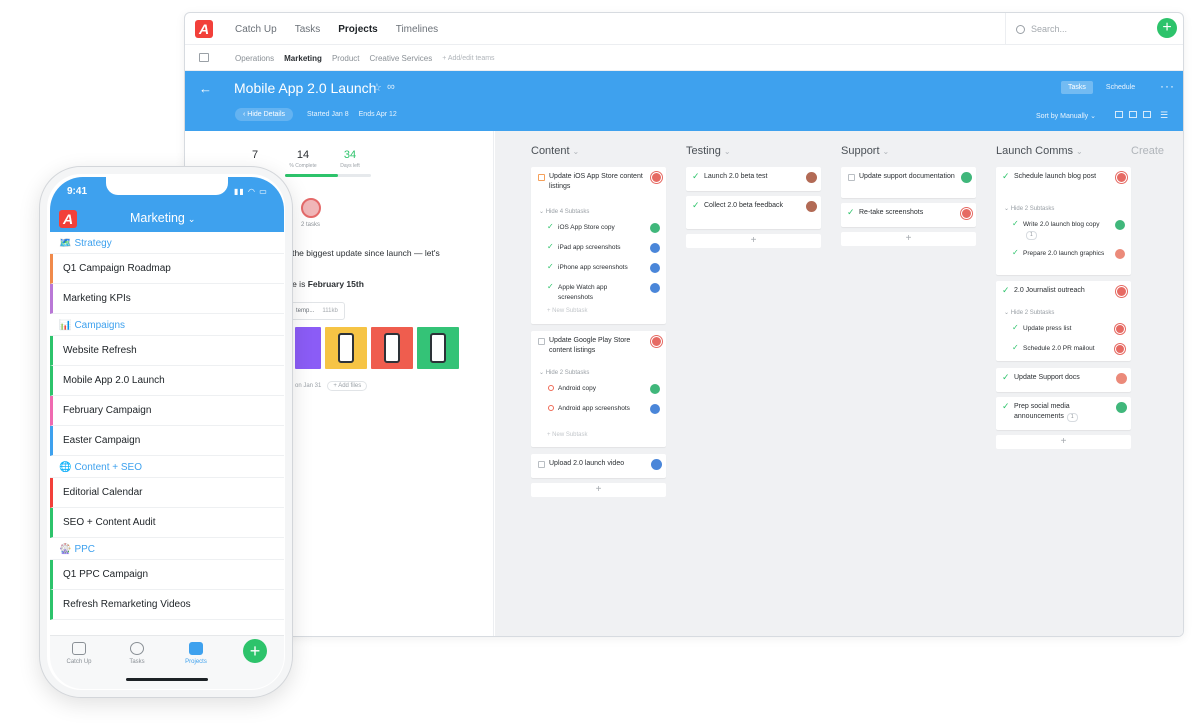 This screenshot has height=726, width=1200. Describe the element at coordinates (865, 151) in the screenshot. I see `column-header: Support ⌄` at that location.